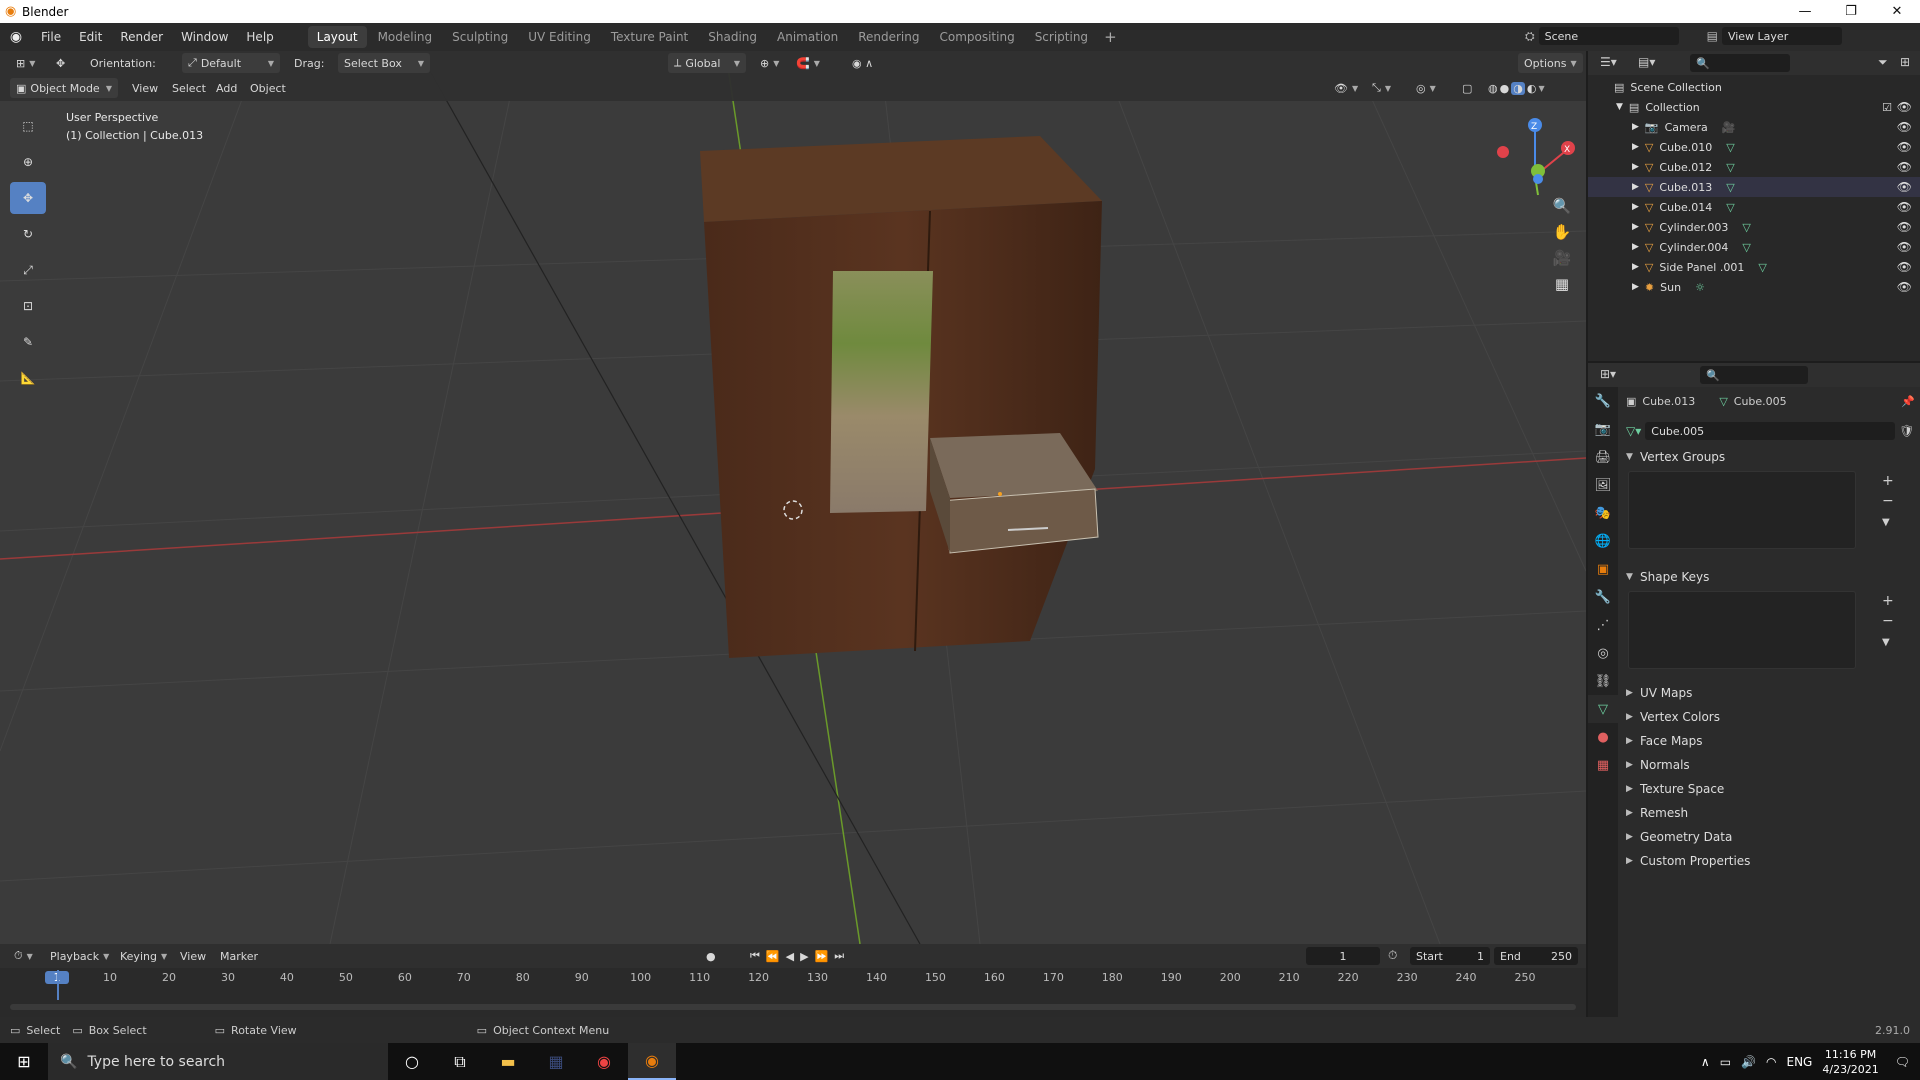 Image resolution: width=1920 pixels, height=1080 pixels. I want to click on vertex-groups-list, so click(1742, 510).